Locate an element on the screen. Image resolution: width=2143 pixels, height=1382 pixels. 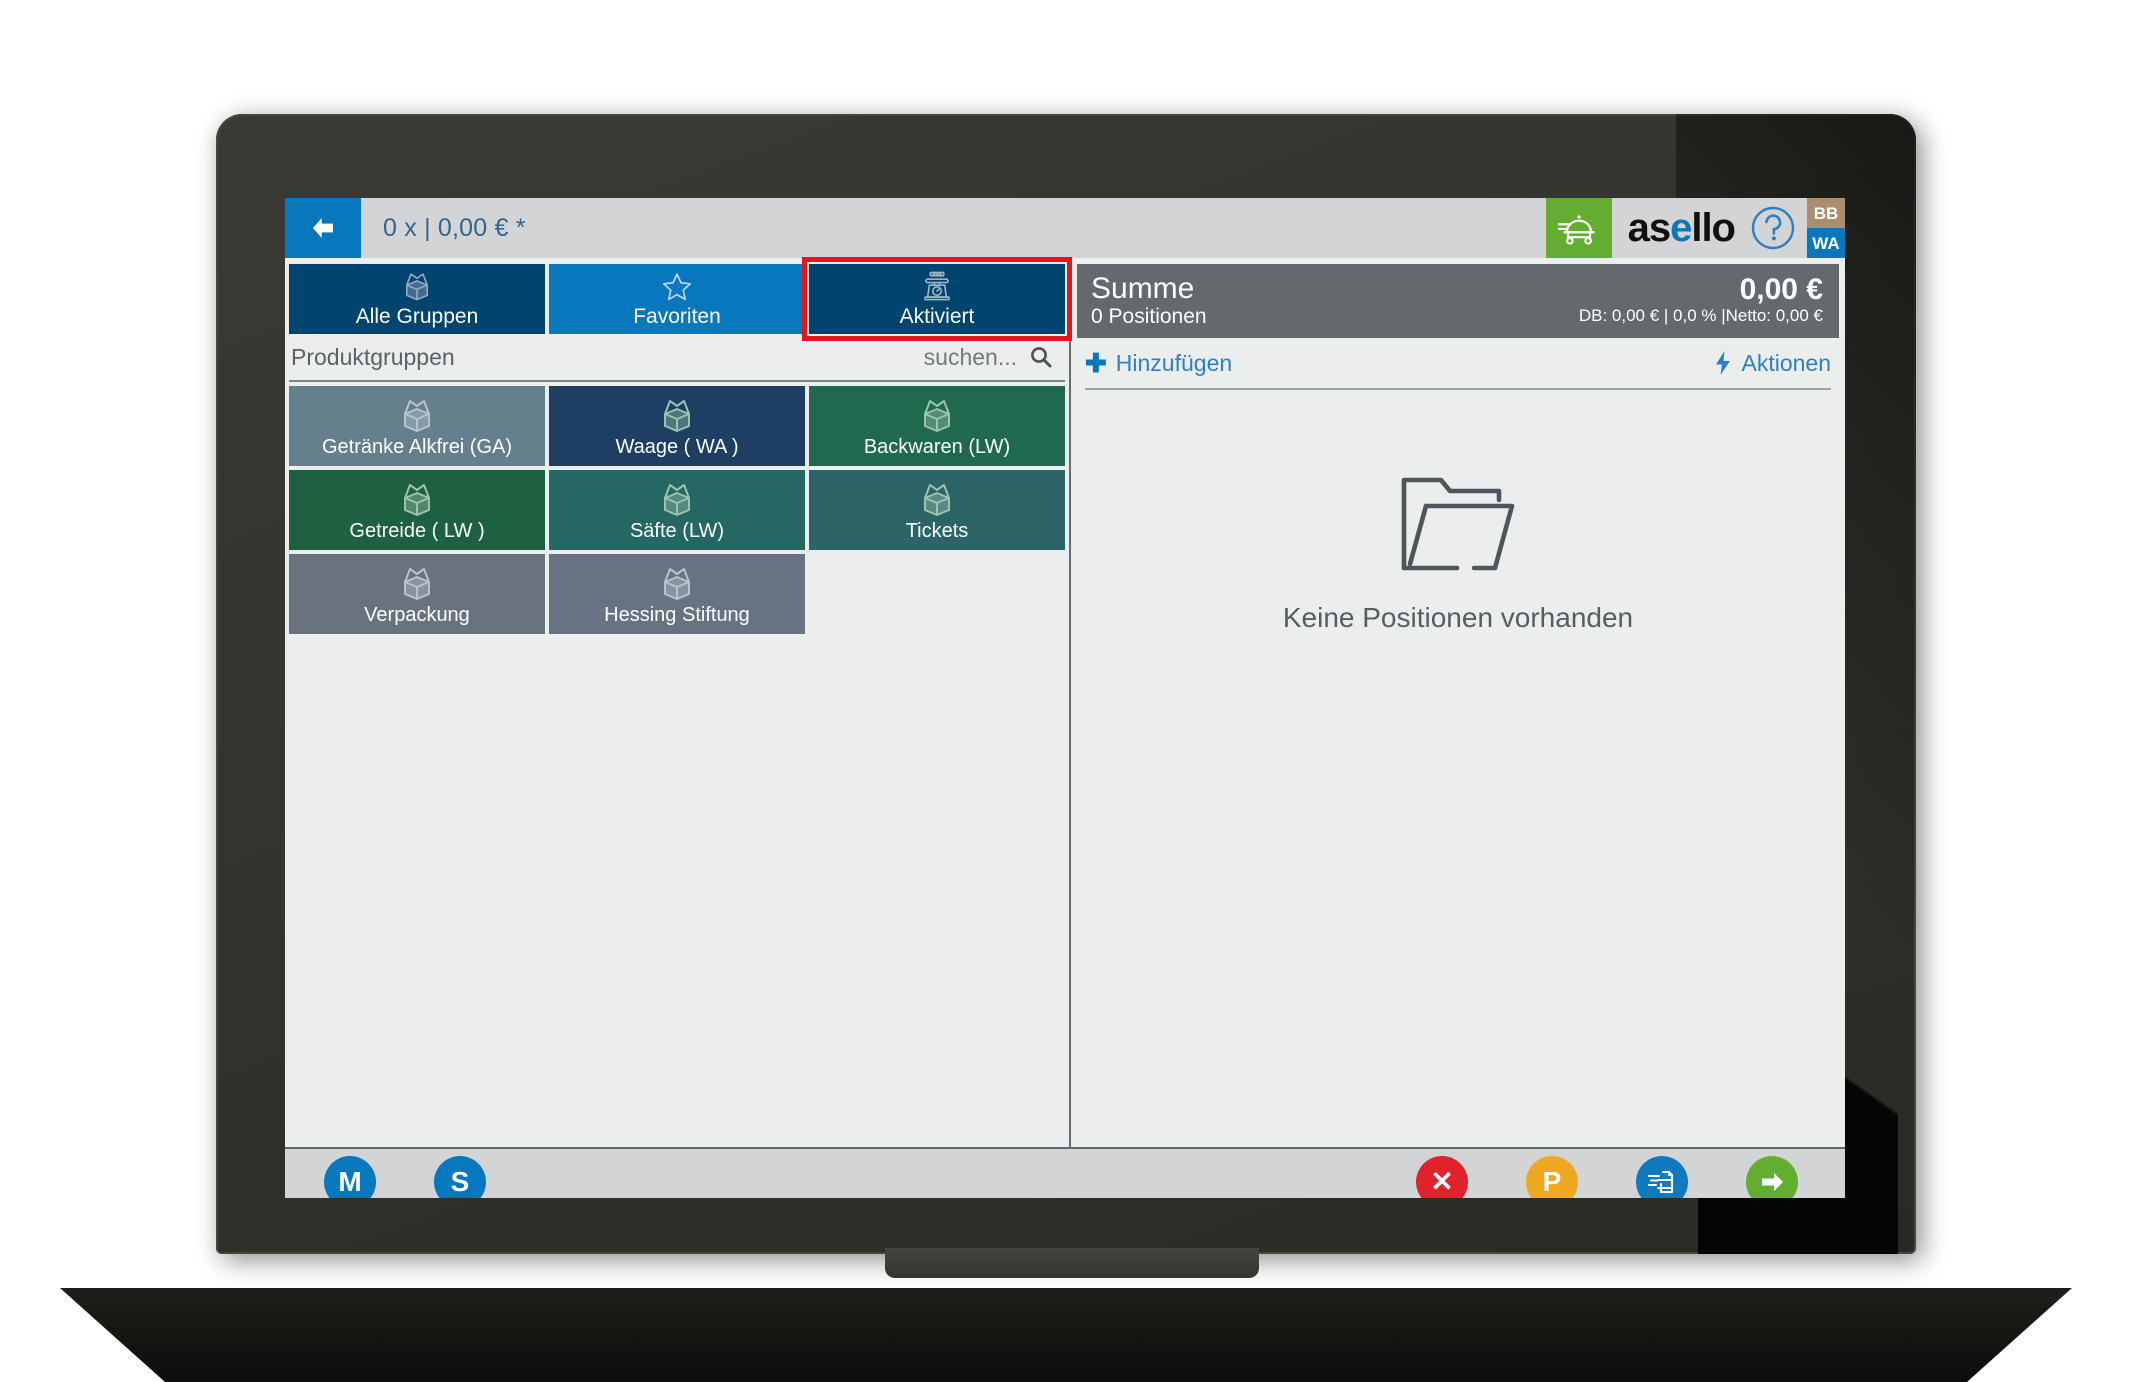
product-group-tile: Tickets is located at coordinates (937, 510).